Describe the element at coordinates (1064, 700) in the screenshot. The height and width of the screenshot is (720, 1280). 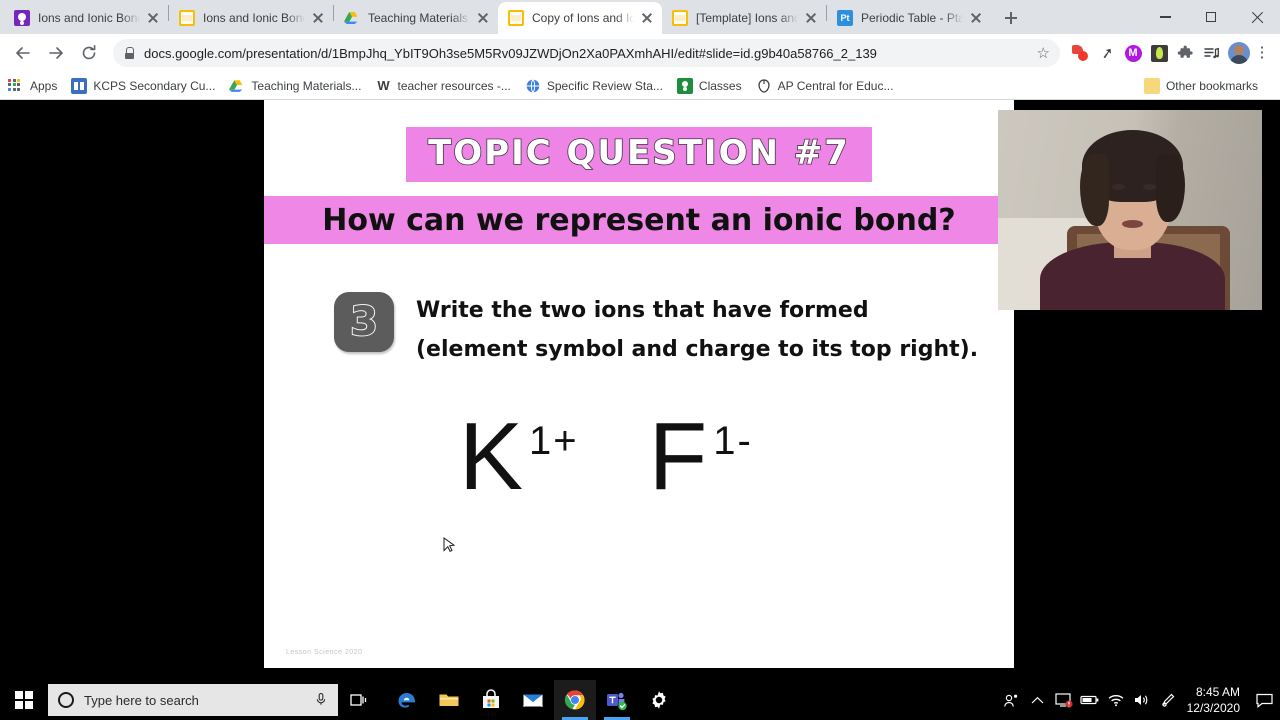
I see `screen-share-alert-icon` at that location.